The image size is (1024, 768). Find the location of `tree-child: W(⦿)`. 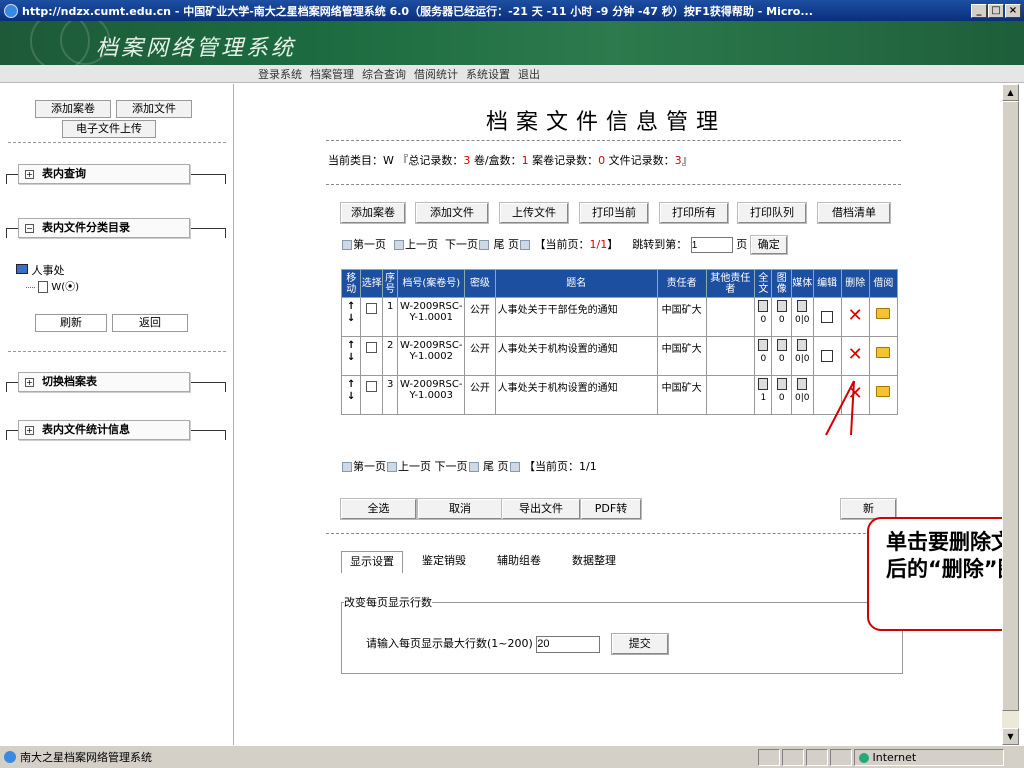

tree-child: W(⦿) is located at coordinates (52, 285).